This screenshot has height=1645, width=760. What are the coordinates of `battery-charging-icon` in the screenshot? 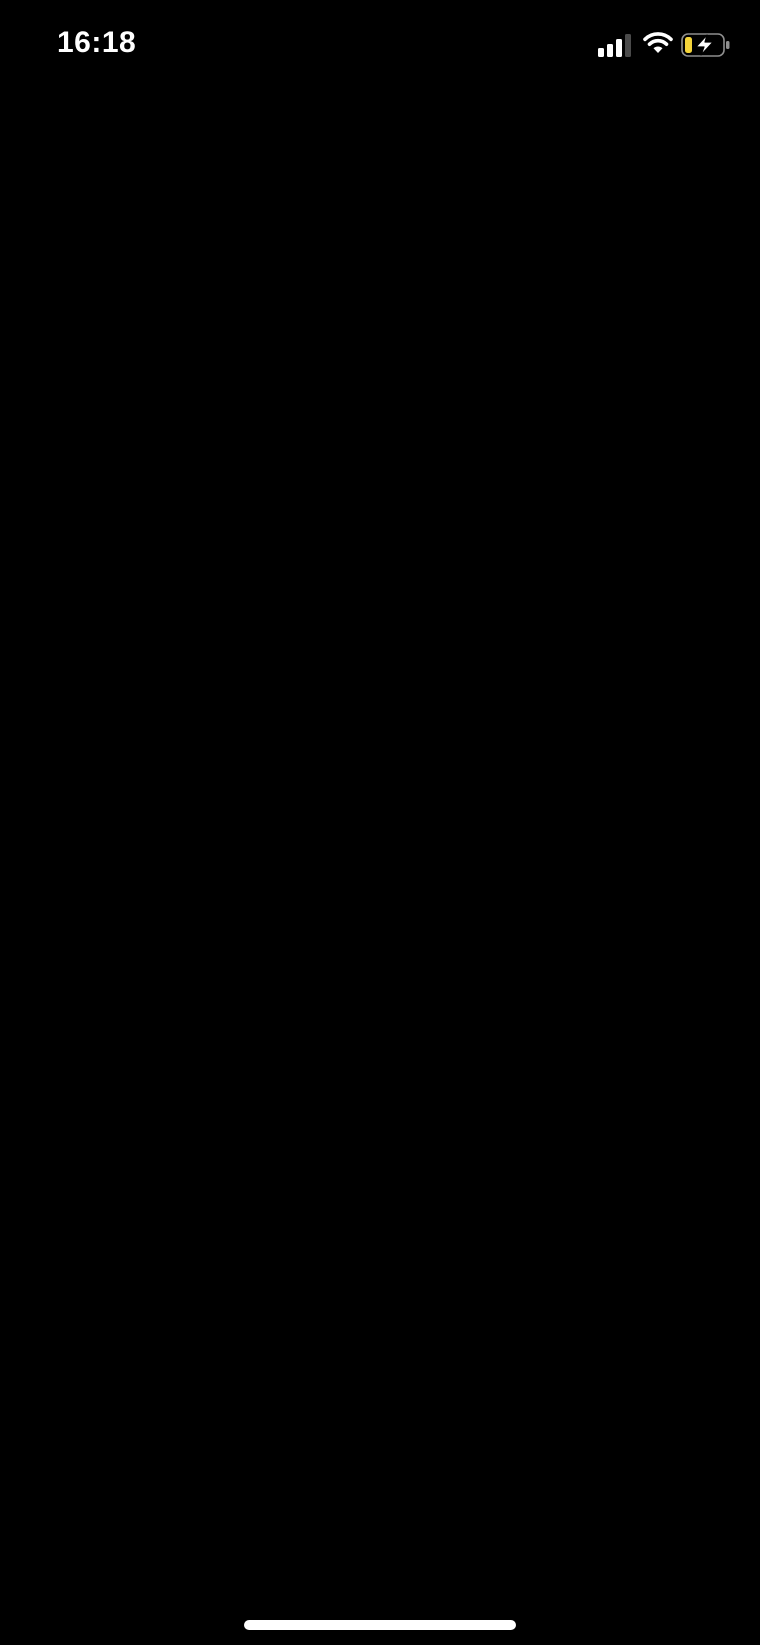 It's located at (705, 45).